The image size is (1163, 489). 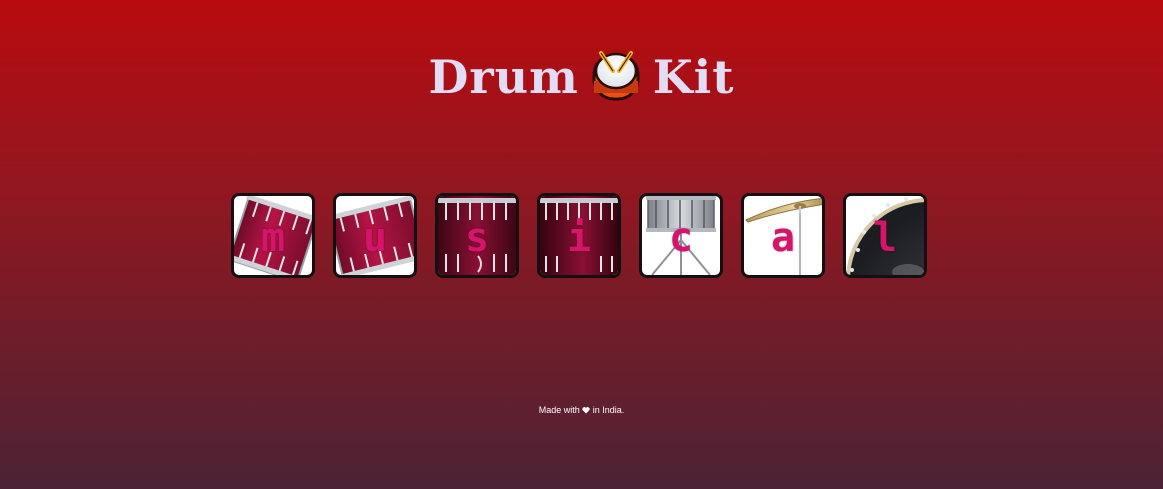 I want to click on drum-pad-a: a, so click(x=783, y=235).